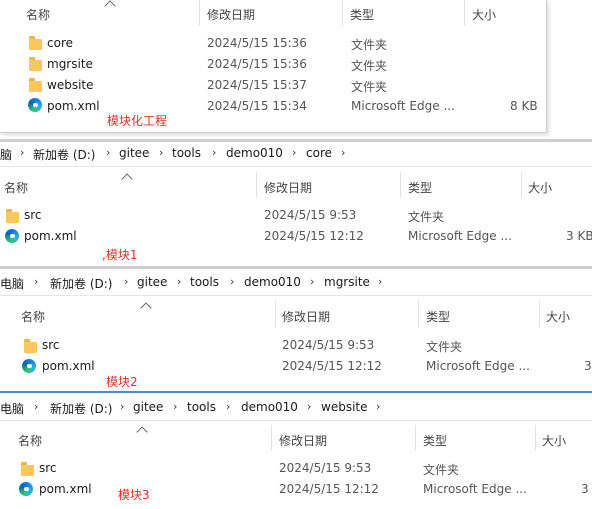  What do you see at coordinates (319, 153) in the screenshot?
I see `breadcrumb-item: core` at bounding box center [319, 153].